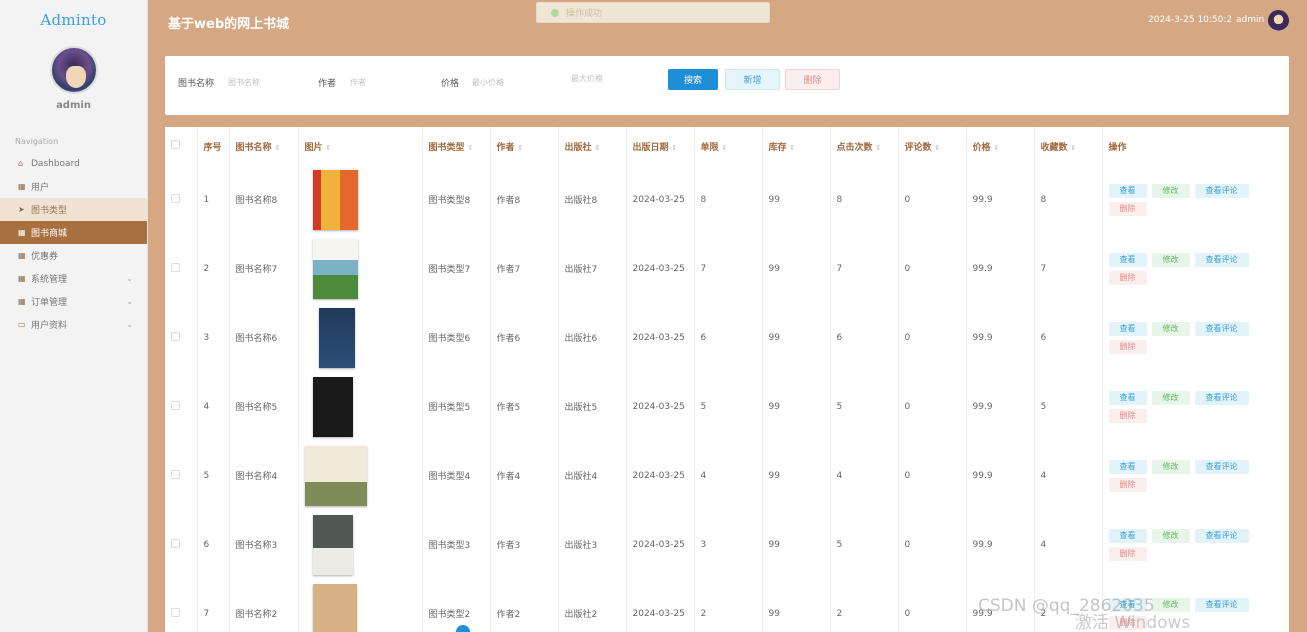 The image size is (1307, 632). I want to click on sidebar-item-profile: ▭ 用户资料 ⌄, so click(73, 324).